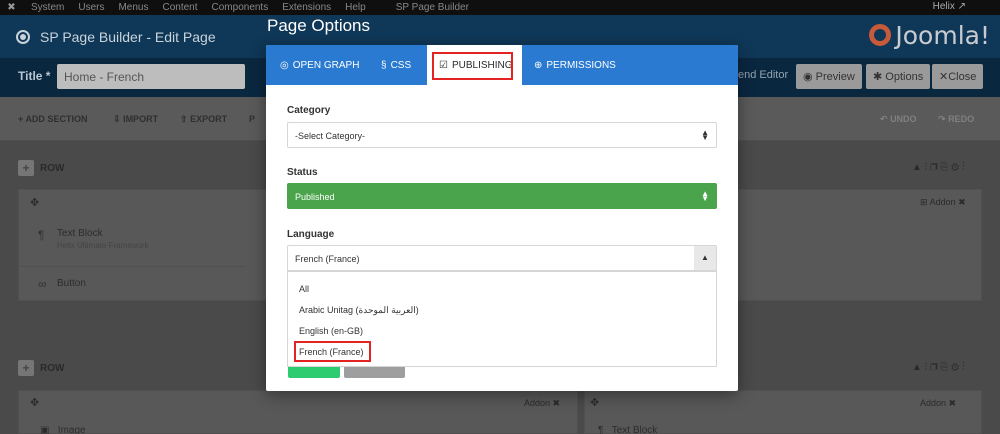 The image size is (1000, 434). I want to click on open-graph-icon: ◎, so click(284, 65).